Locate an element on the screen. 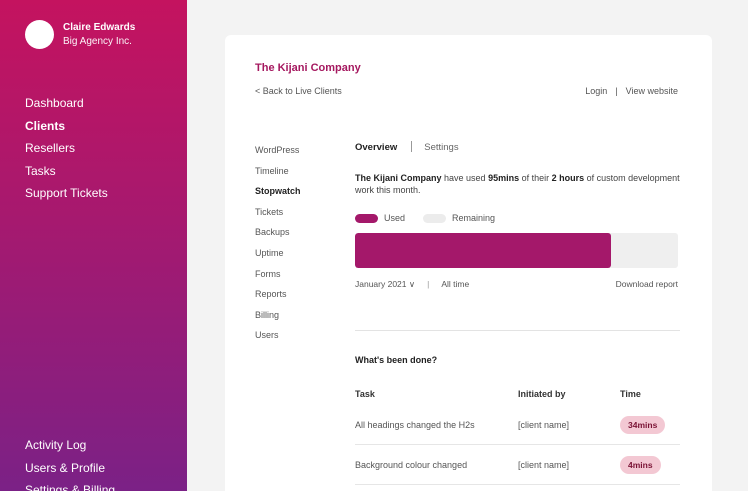 The image size is (748, 491). usage-progress-fill is located at coordinates (483, 250).